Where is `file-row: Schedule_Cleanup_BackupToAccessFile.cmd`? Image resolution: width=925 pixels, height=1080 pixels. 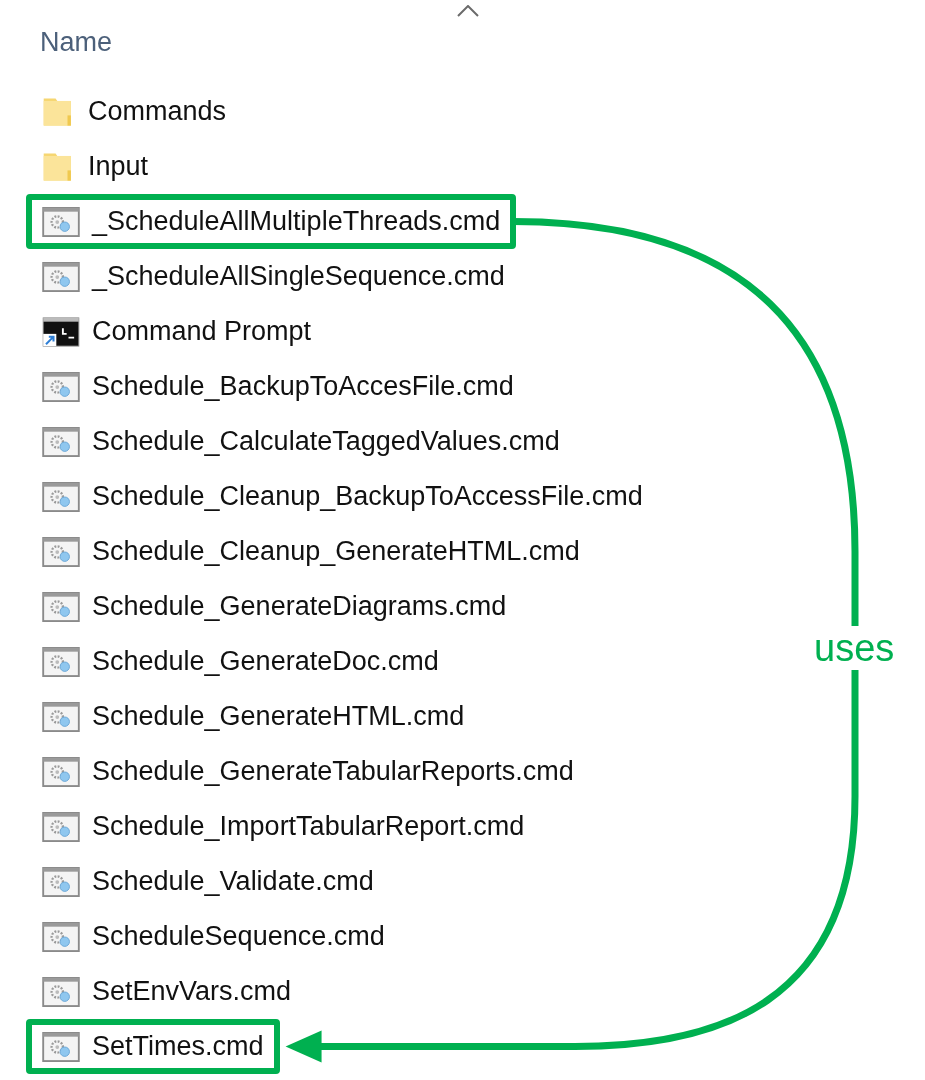
file-row: Schedule_Cleanup_BackupToAccessFile.cmd is located at coordinates (342, 496).